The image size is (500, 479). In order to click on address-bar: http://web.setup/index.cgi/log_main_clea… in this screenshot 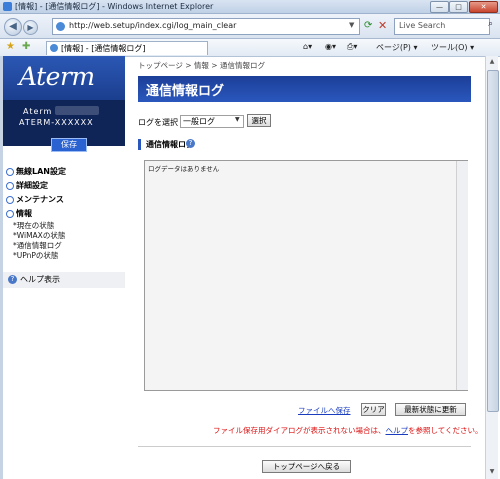, I will do `click(206, 26)`.